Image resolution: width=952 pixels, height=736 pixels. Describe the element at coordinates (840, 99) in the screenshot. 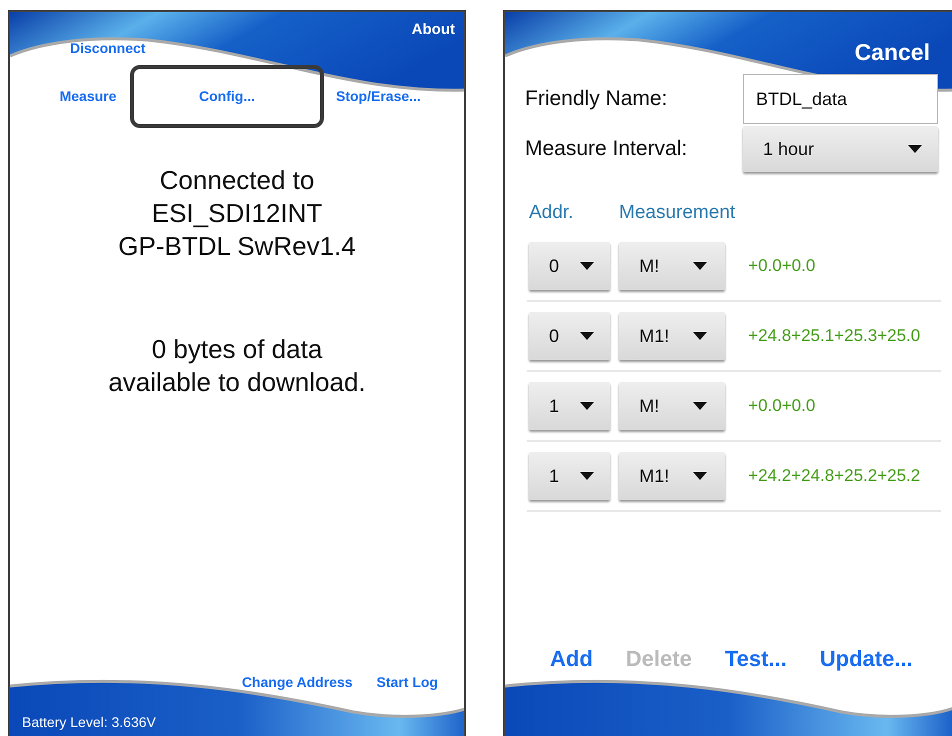

I see `name-field: BTDL_data` at that location.